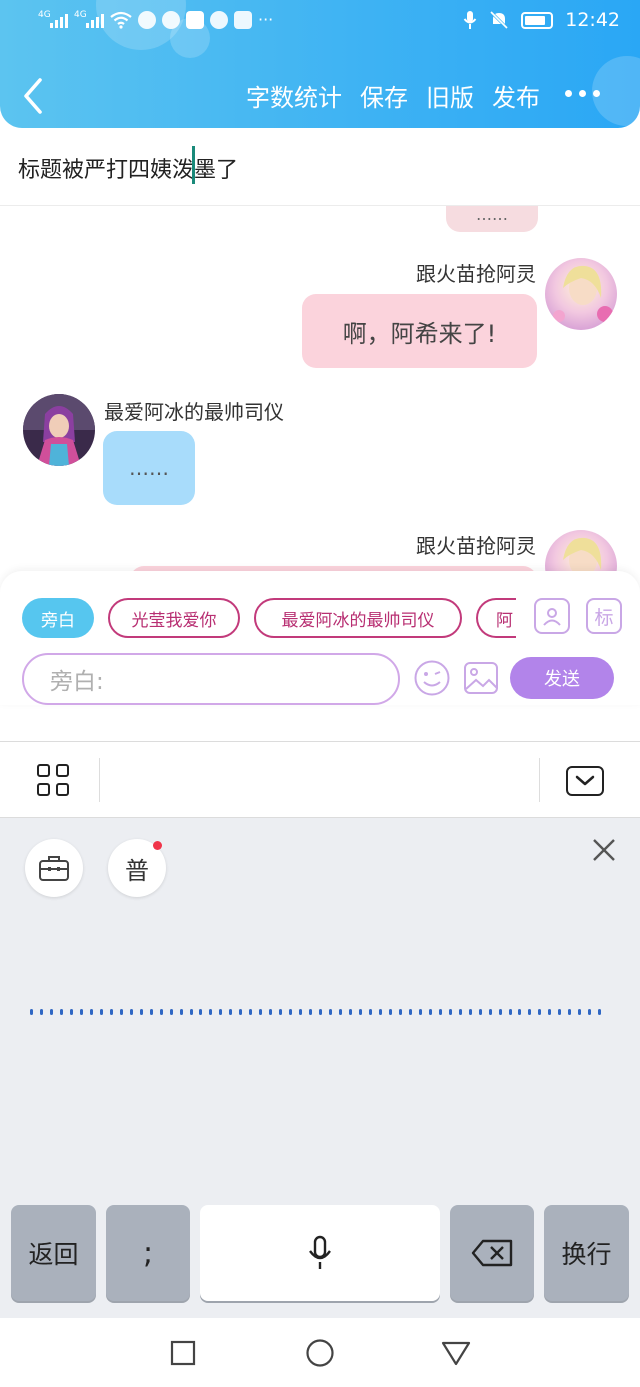 Image resolution: width=640 pixels, height=1387 pixels. What do you see at coordinates (456, 1353) in the screenshot?
I see `back-triangle-icon` at bounding box center [456, 1353].